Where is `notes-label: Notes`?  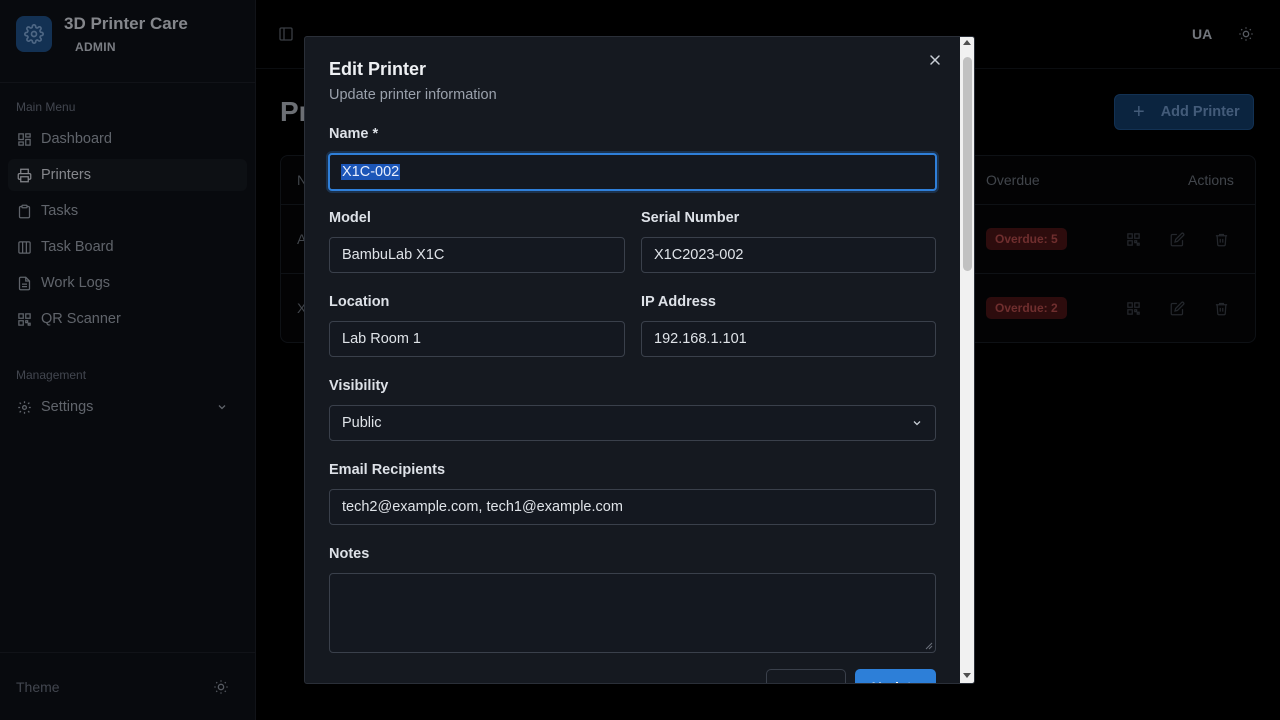
notes-label: Notes is located at coordinates (349, 554).